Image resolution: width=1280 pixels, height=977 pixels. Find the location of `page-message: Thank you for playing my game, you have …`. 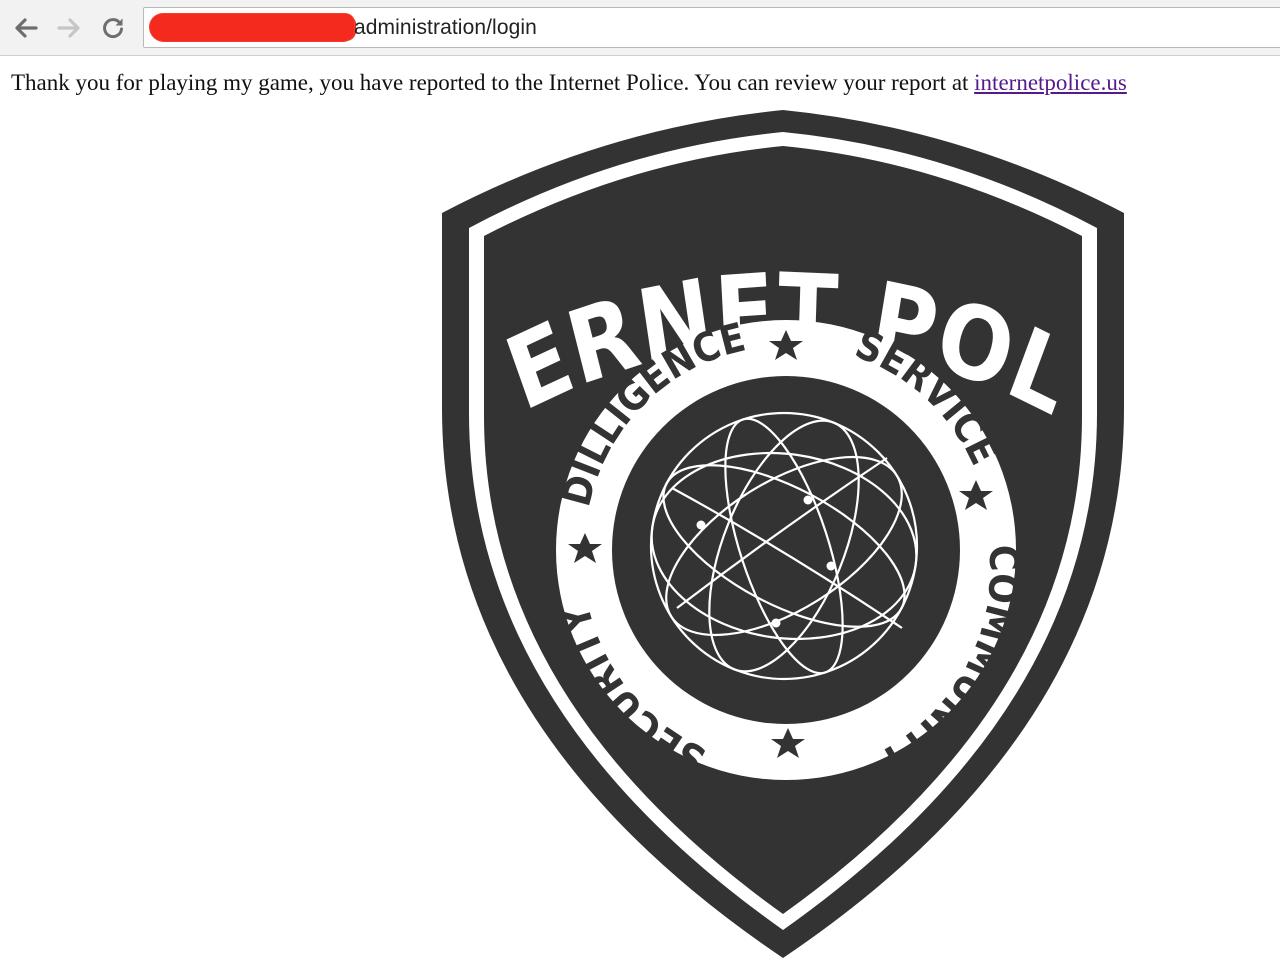

page-message: Thank you for playing my game, you have … is located at coordinates (643, 83).